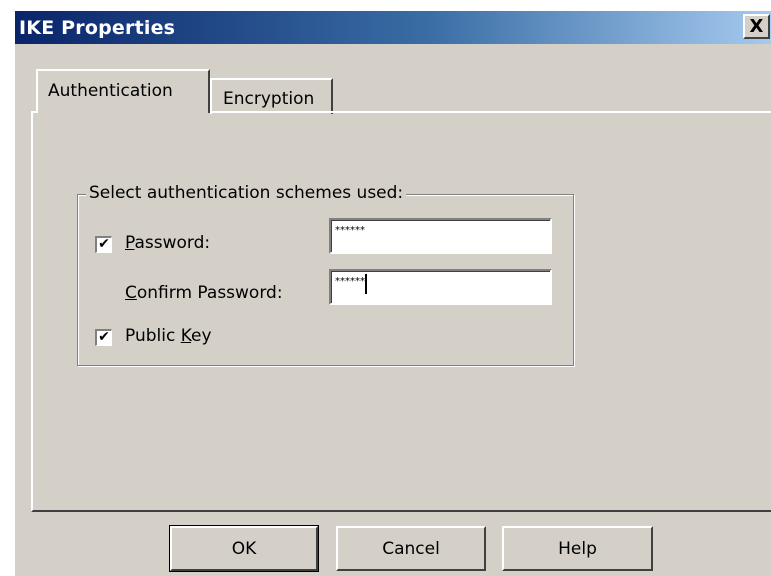 This screenshot has width=771, height=576. Describe the element at coordinates (204, 293) in the screenshot. I see `confirm-password-label: Confirm Password:` at that location.